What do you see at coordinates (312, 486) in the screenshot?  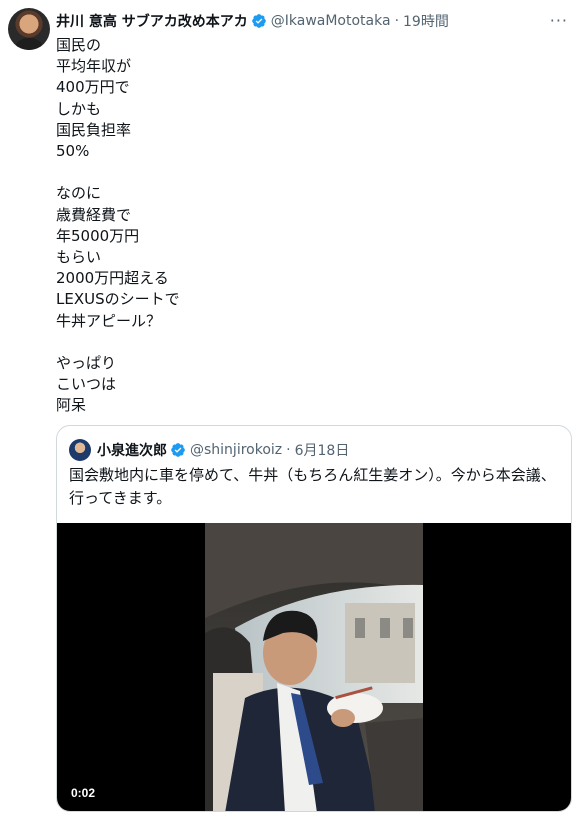 I see `quoted-text: 国会敷地内に車を停めて、牛丼（もちろん紅生姜オン）。今から本会議、行ってきます。` at bounding box center [312, 486].